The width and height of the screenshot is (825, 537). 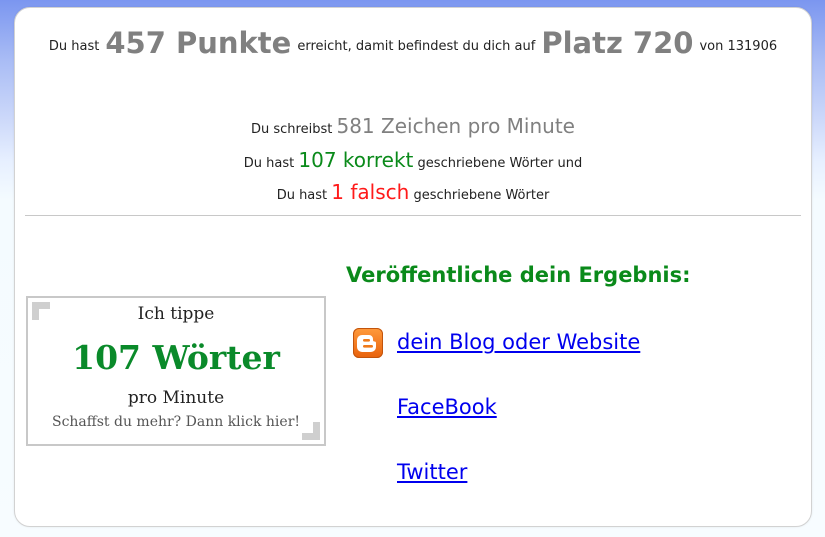 I want to click on score-middle-text: erreicht, damit befindest du dich auf, so click(x=416, y=46).